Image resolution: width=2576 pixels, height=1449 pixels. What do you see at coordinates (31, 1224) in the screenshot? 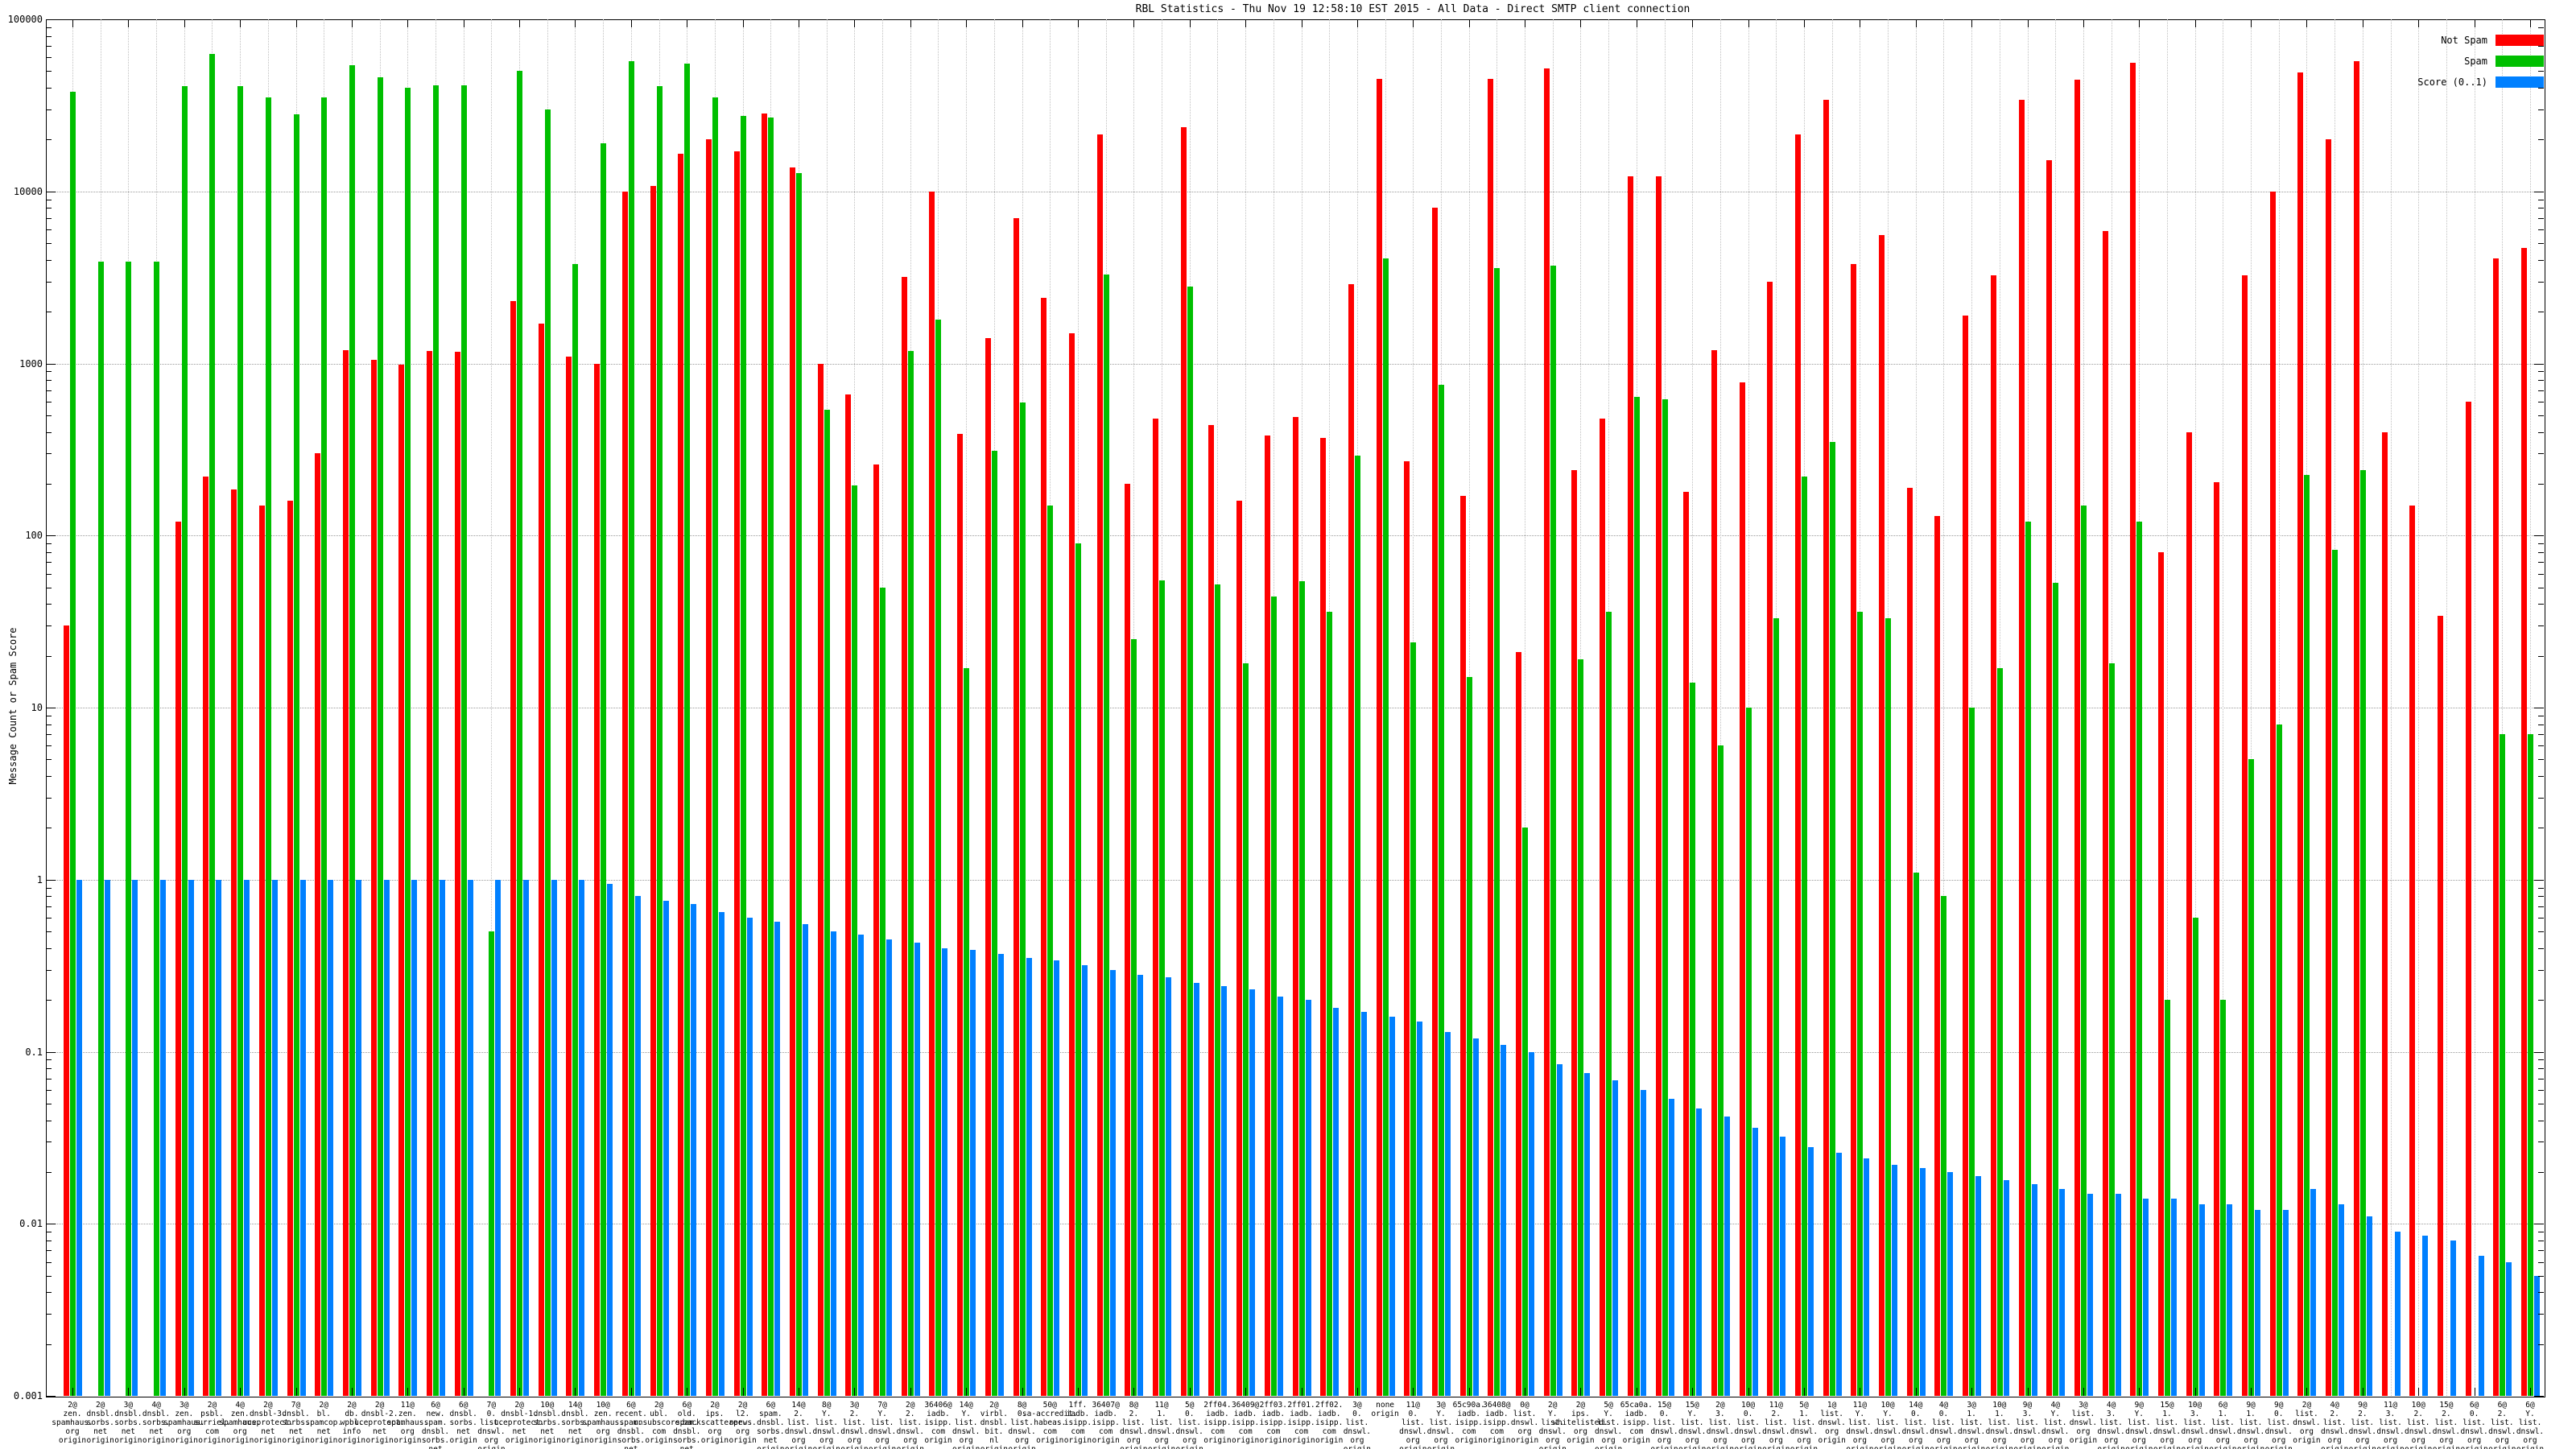
I see `y-tick-label: 0.01` at bounding box center [31, 1224].